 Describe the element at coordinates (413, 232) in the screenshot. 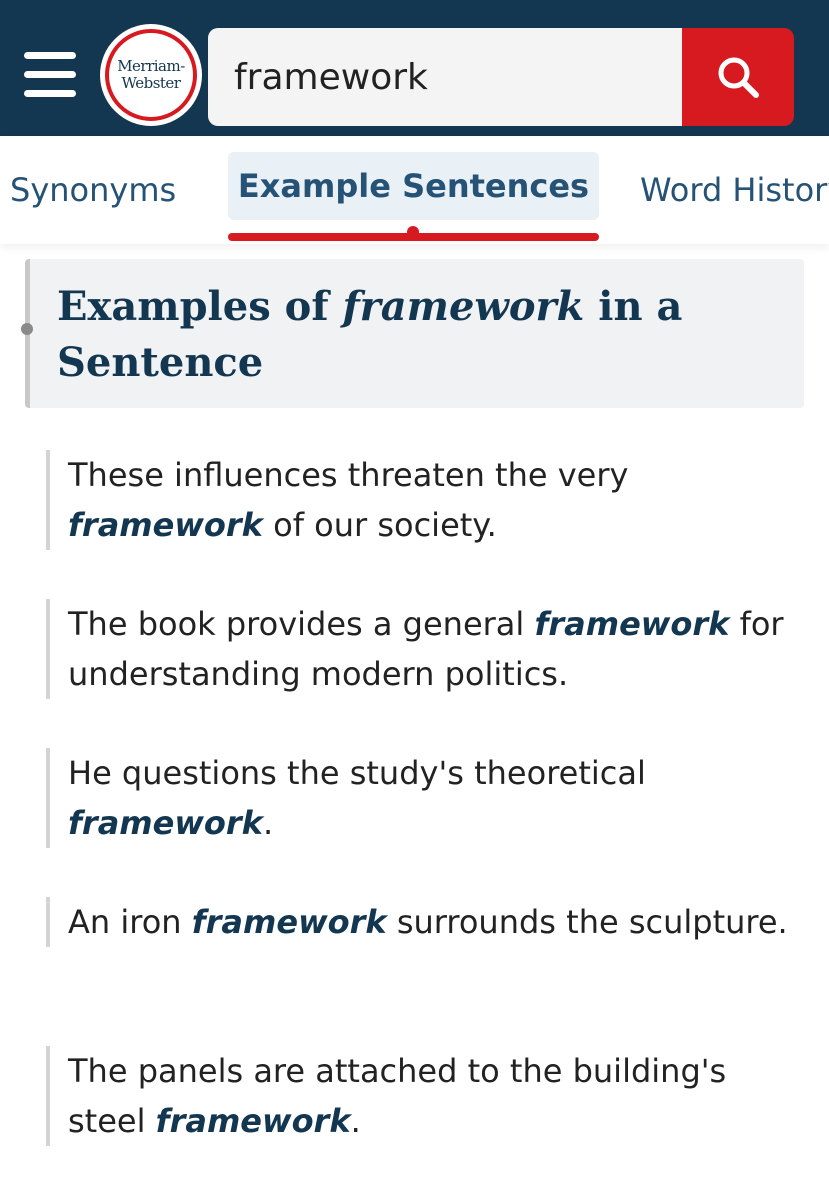

I see `active-tab-indicator` at that location.